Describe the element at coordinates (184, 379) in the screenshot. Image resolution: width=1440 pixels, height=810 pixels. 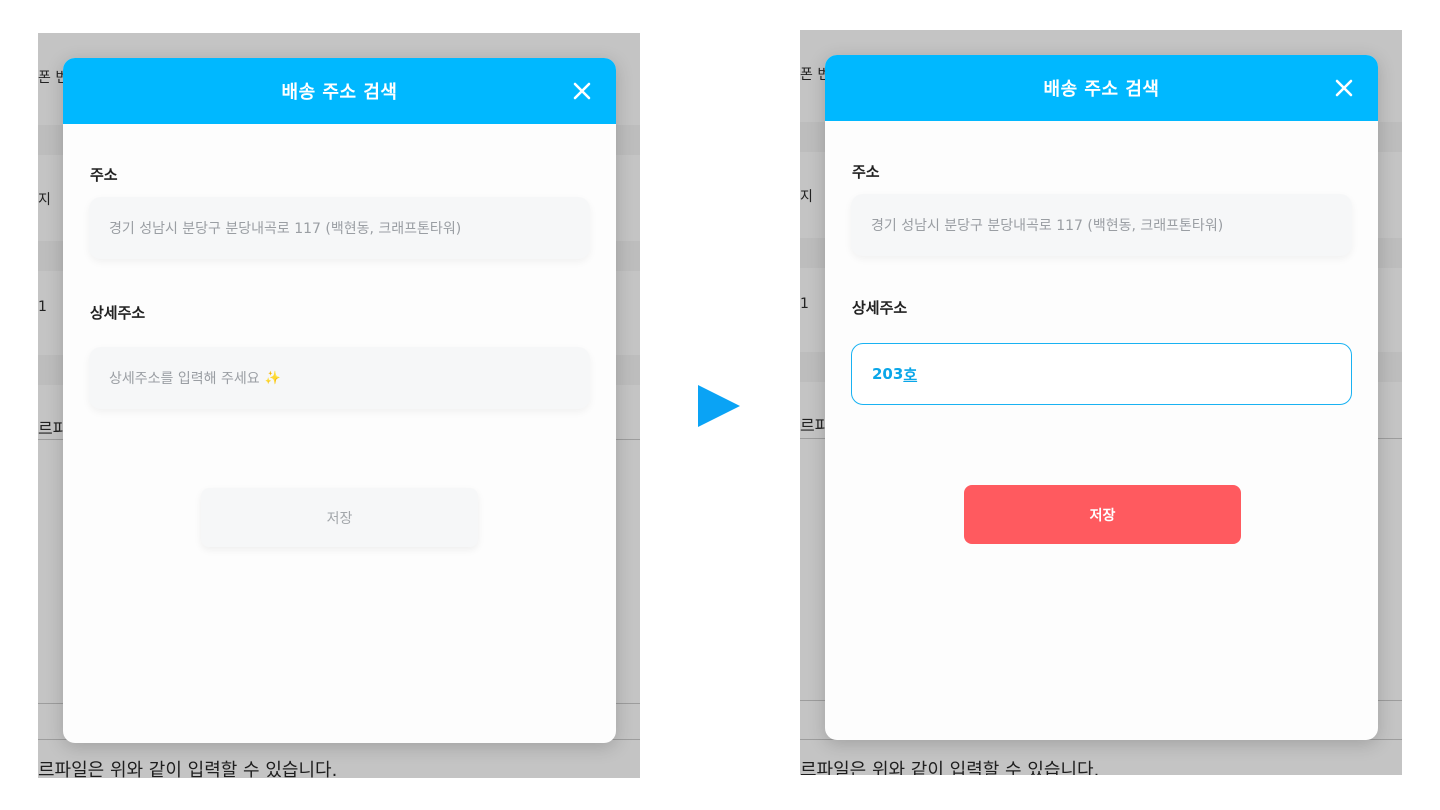
I see `detail-address-placeholder: 상세주소를 입력해 주세요` at that location.